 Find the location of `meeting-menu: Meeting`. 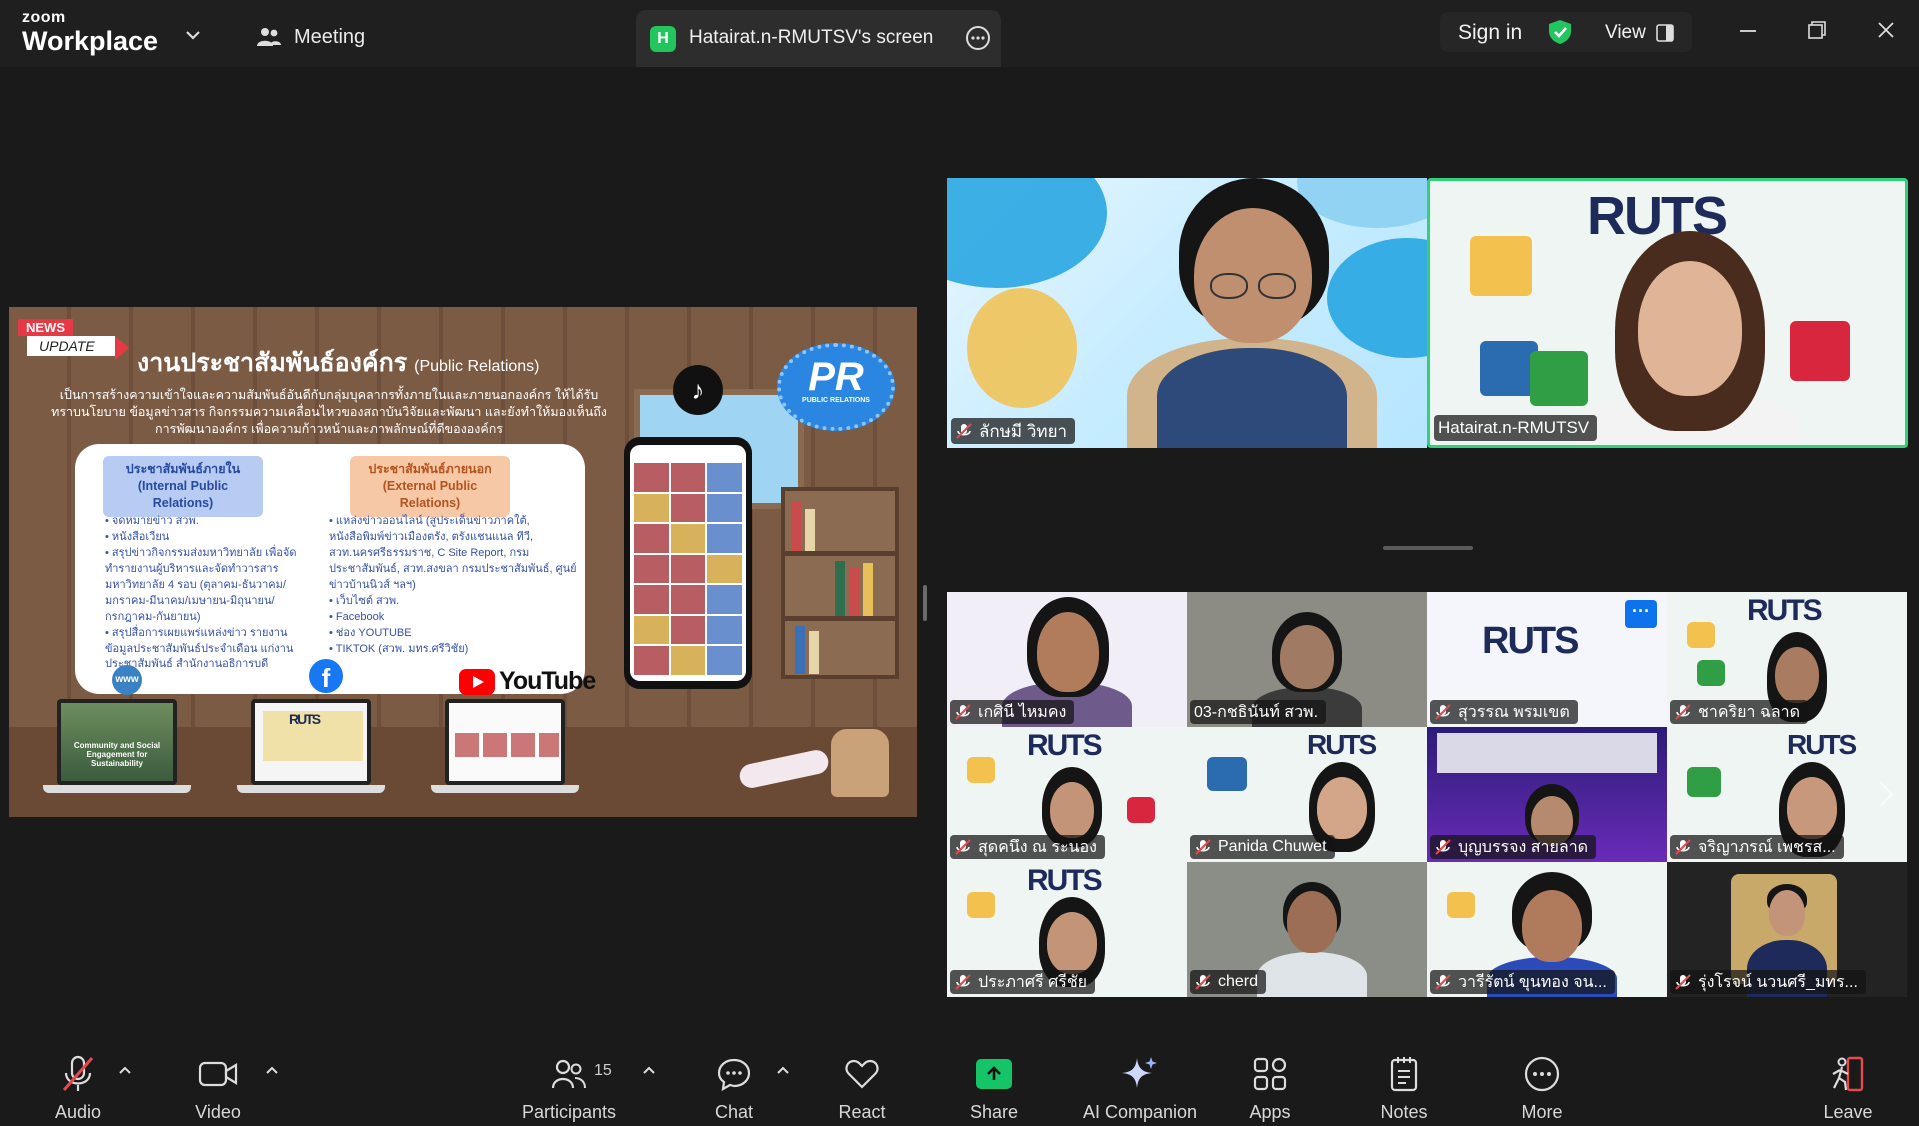

meeting-menu: Meeting is located at coordinates (310, 37).